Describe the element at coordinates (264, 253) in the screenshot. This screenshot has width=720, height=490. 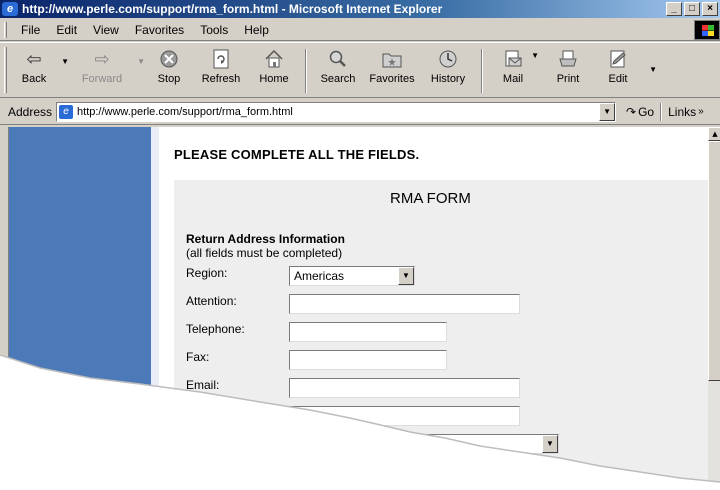
I see `section-subtitle: (all fields must be completed)` at that location.